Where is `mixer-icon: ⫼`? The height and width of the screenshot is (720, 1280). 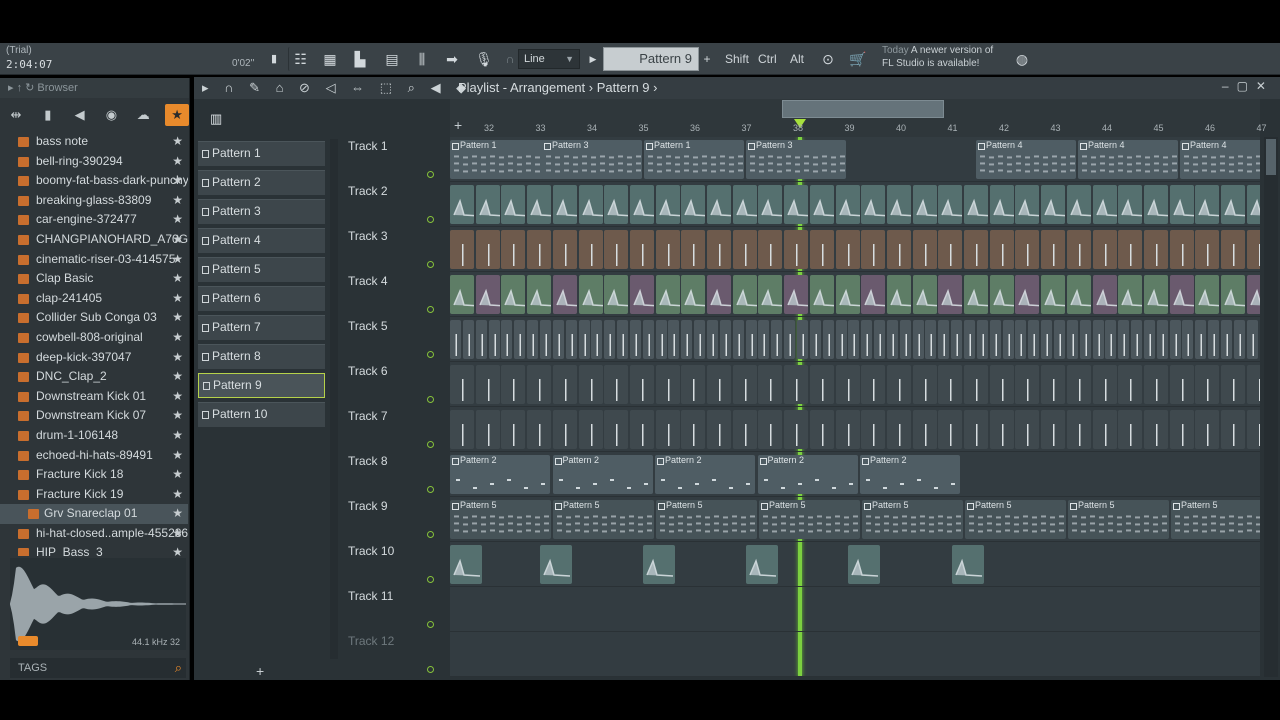
mixer-icon: ⫼ is located at coordinates (422, 59).